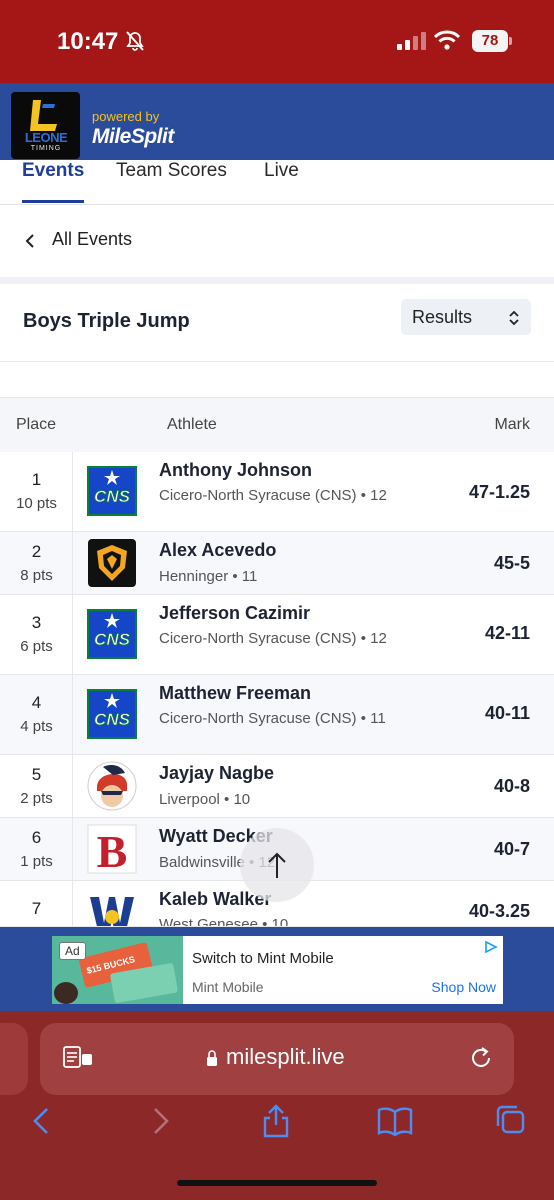 This screenshot has height=1200, width=554. What do you see at coordinates (216, 773) in the screenshot?
I see `athlete-name: Jayjay Nagbe` at bounding box center [216, 773].